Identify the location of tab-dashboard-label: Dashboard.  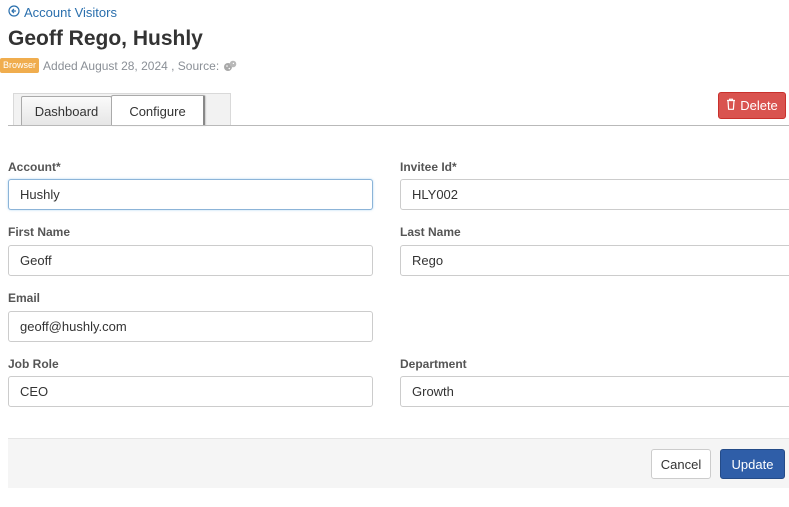
(66, 111).